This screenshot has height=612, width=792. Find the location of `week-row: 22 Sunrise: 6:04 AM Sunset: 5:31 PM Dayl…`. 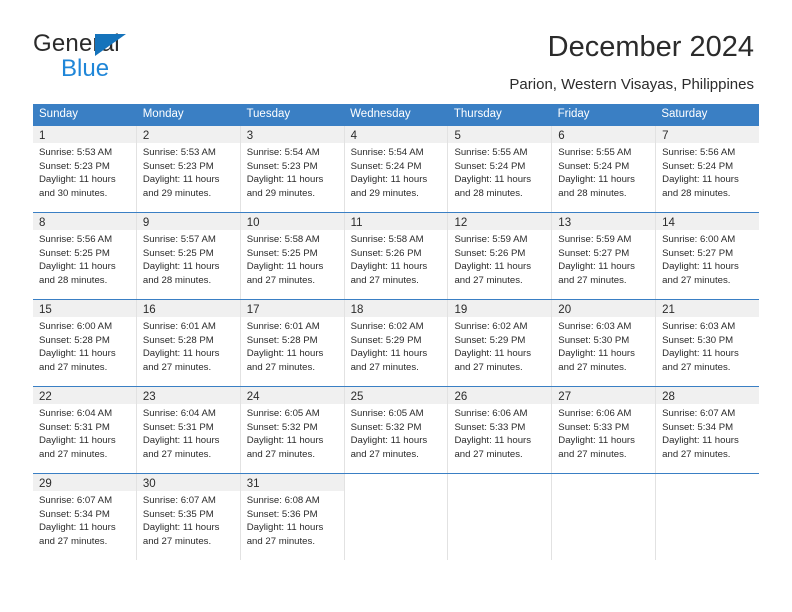

week-row: 22 Sunrise: 6:04 AM Sunset: 5:31 PM Dayl… is located at coordinates (396, 429).